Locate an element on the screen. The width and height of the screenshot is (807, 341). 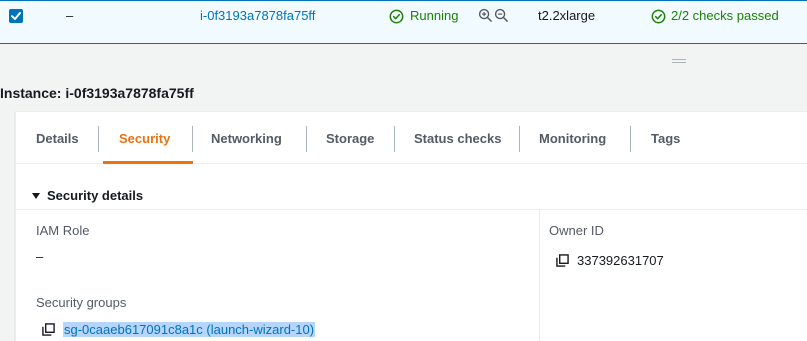
security-group-link: sg-0caaeb617091c8a1c (launch-wizard-10) is located at coordinates (189, 329).